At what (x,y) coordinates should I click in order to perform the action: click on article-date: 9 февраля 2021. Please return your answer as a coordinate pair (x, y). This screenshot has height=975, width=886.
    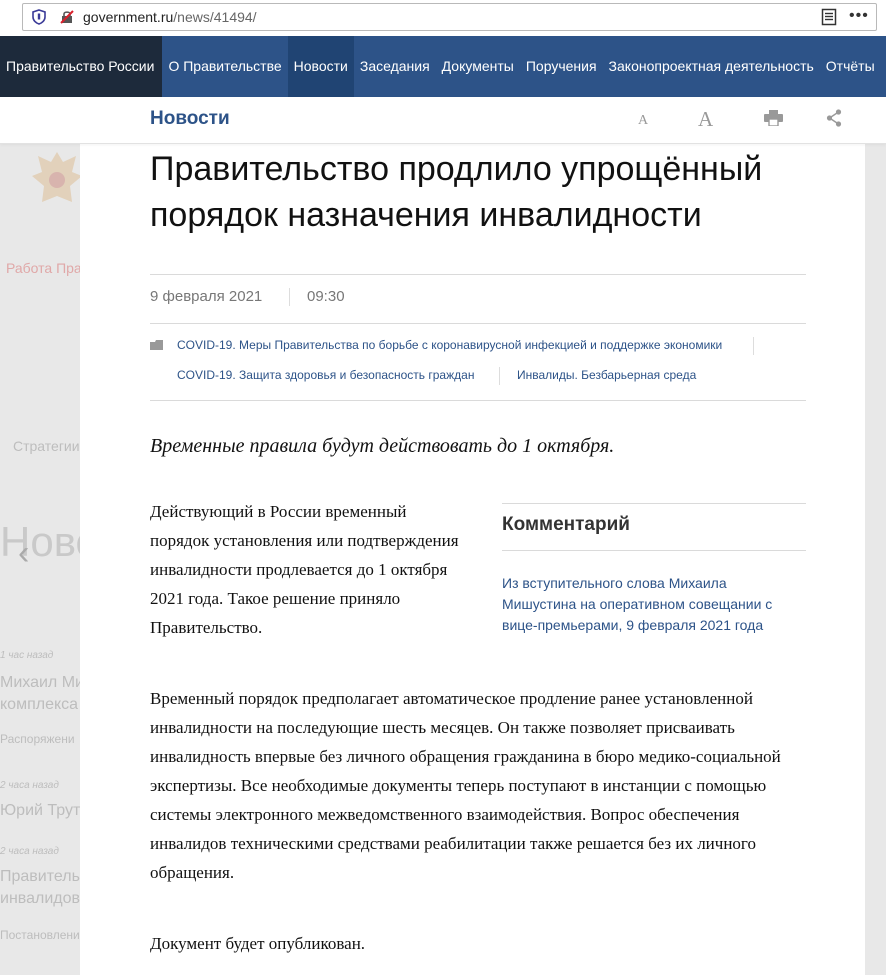
    Looking at the image, I should click on (206, 296).